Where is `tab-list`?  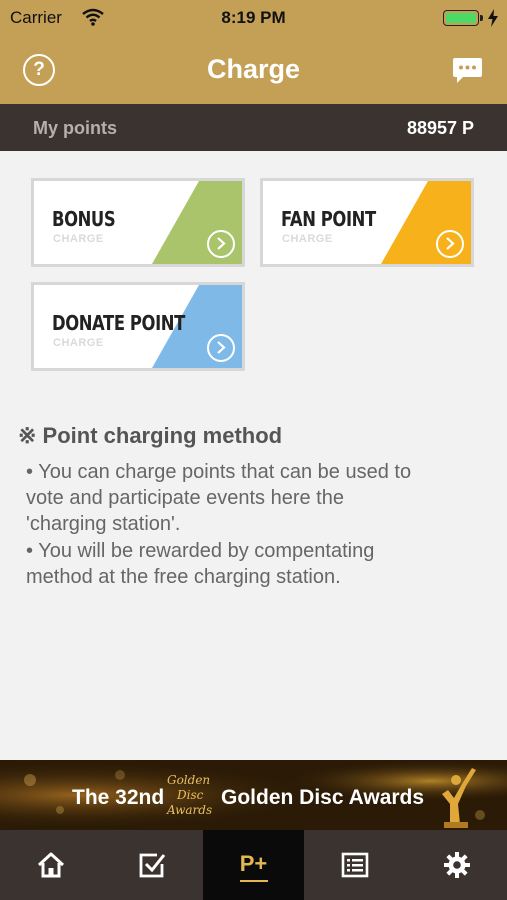
tab-list is located at coordinates (354, 865).